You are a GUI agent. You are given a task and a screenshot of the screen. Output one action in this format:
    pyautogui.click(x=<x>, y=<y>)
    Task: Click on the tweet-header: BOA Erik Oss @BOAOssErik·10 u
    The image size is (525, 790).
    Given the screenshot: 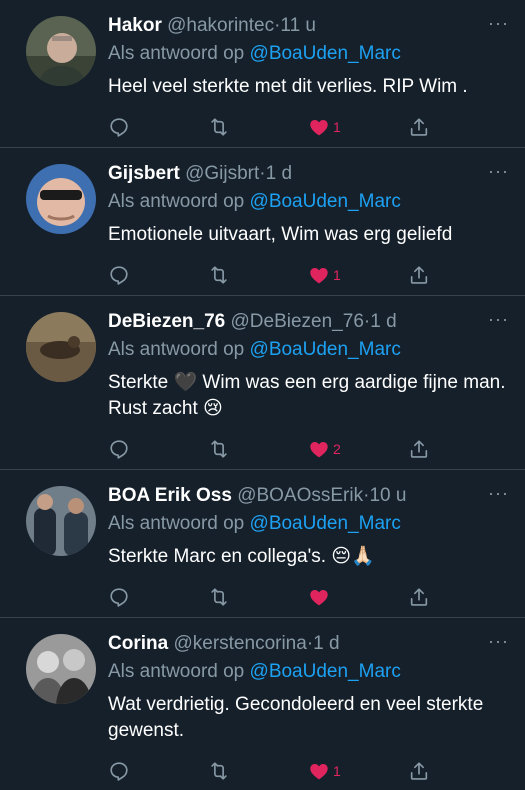 What is the action you would take?
    pyautogui.click(x=309, y=496)
    